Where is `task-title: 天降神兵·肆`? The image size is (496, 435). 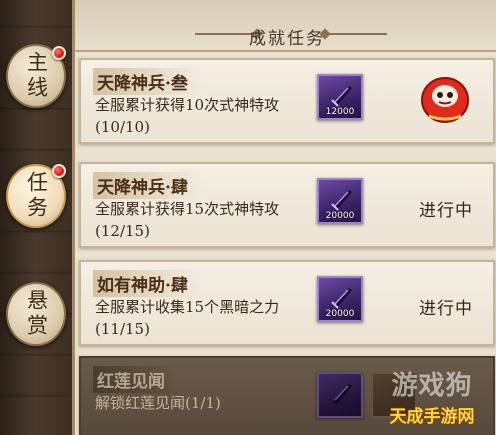 task-title: 天降神兵·肆 is located at coordinates (147, 185).